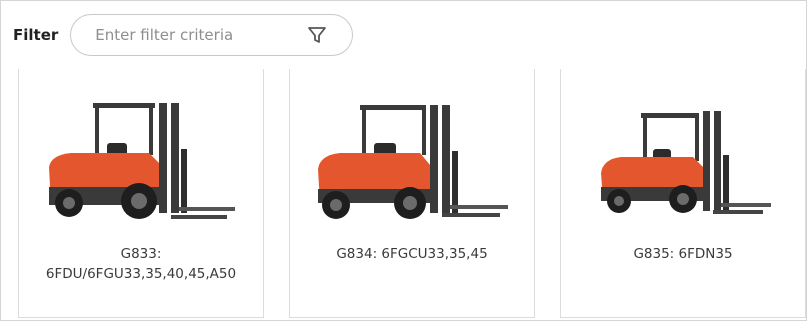 Image resolution: width=807 pixels, height=321 pixels. I want to click on filter-bar: Filter, so click(183, 35).